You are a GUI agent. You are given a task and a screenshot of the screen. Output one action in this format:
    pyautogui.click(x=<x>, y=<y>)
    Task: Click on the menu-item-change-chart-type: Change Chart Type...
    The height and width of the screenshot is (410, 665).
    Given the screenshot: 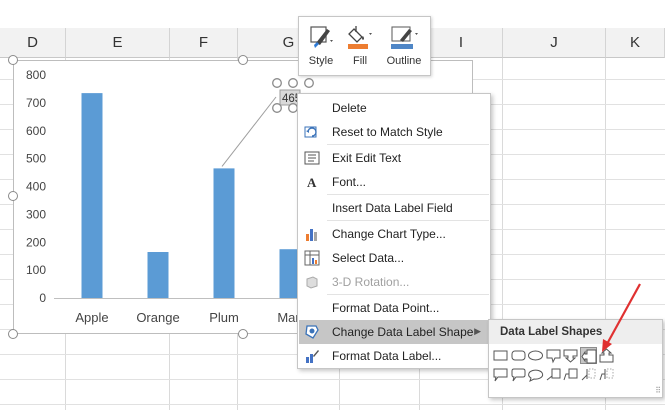 What is the action you would take?
    pyautogui.click(x=394, y=234)
    